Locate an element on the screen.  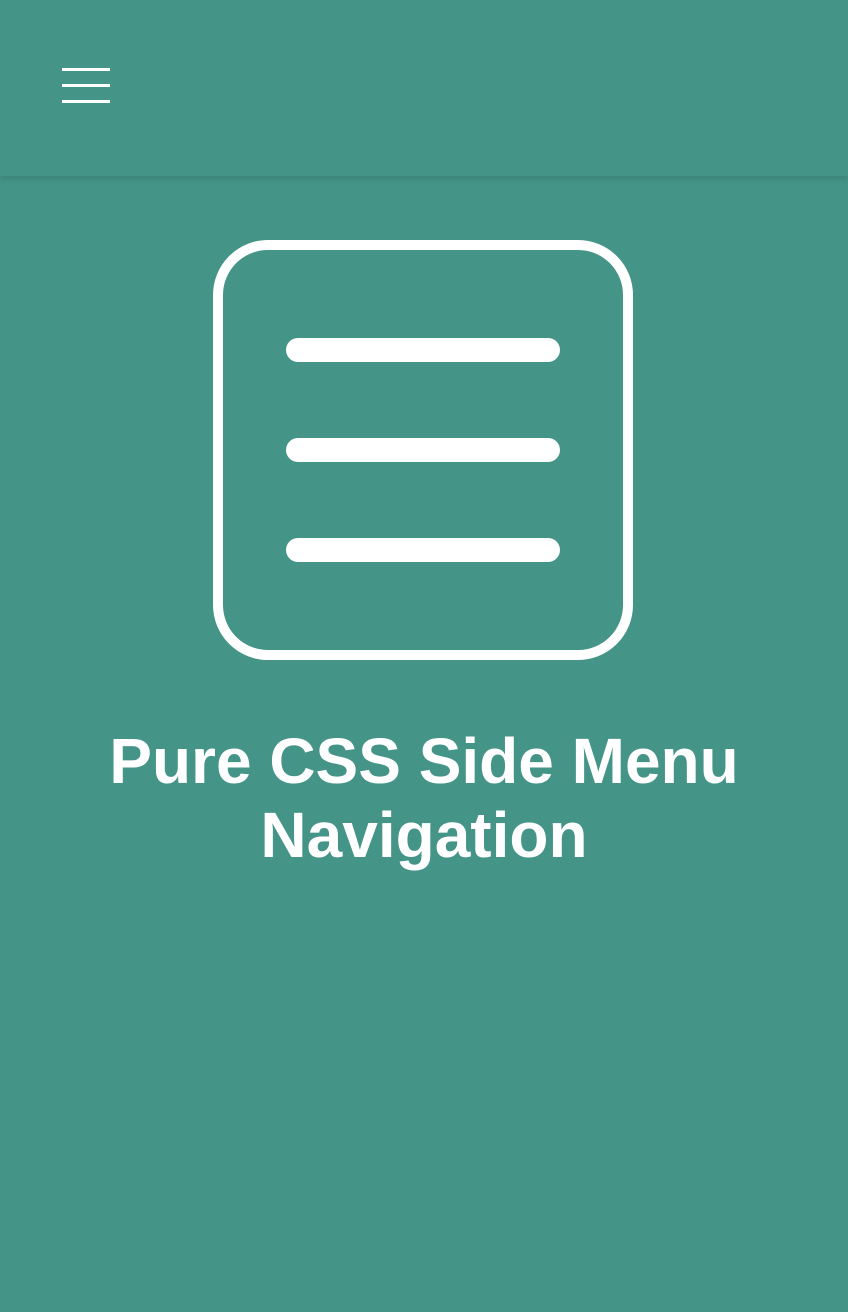
hamburger-menu-icon is located at coordinates (86, 86).